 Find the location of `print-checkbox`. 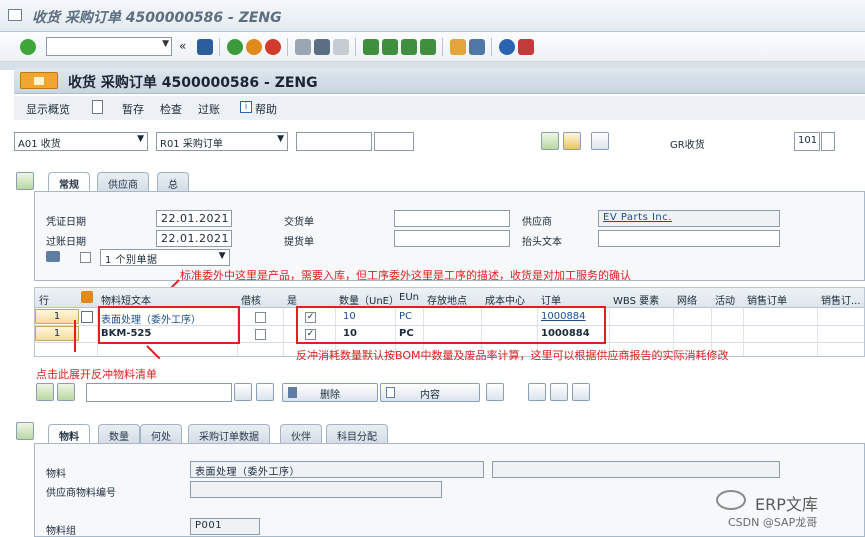

print-checkbox is located at coordinates (85, 257).